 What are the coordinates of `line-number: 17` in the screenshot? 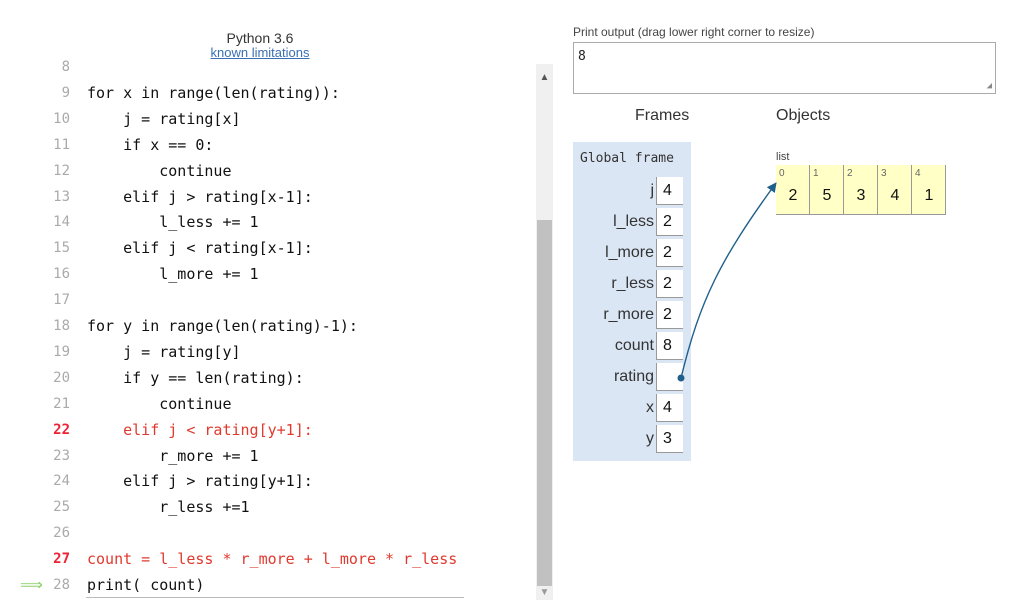 It's located at (50, 300).